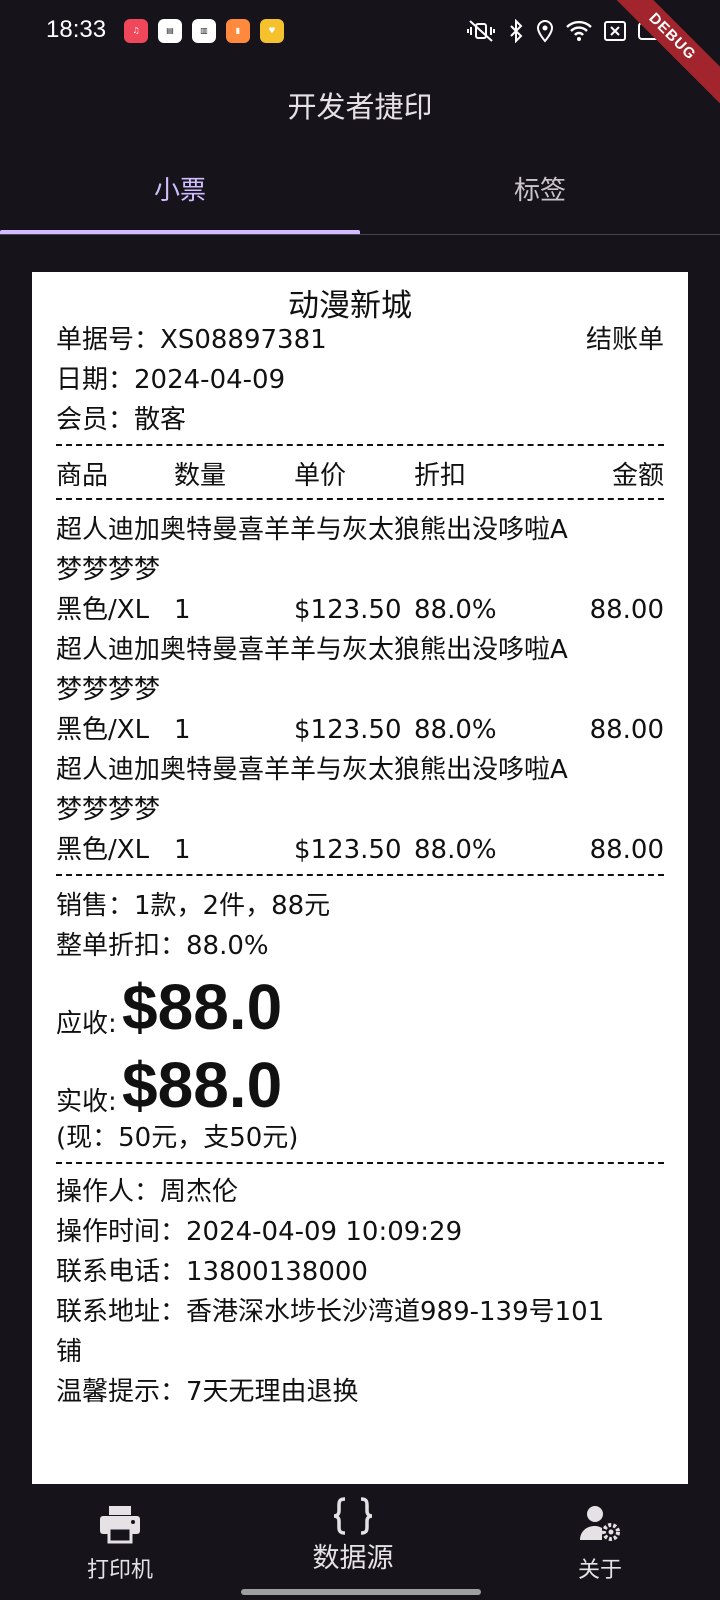 The width and height of the screenshot is (720, 1600). What do you see at coordinates (360, 340) in the screenshot?
I see `order-row: 单据号：XS08897381 结账单` at bounding box center [360, 340].